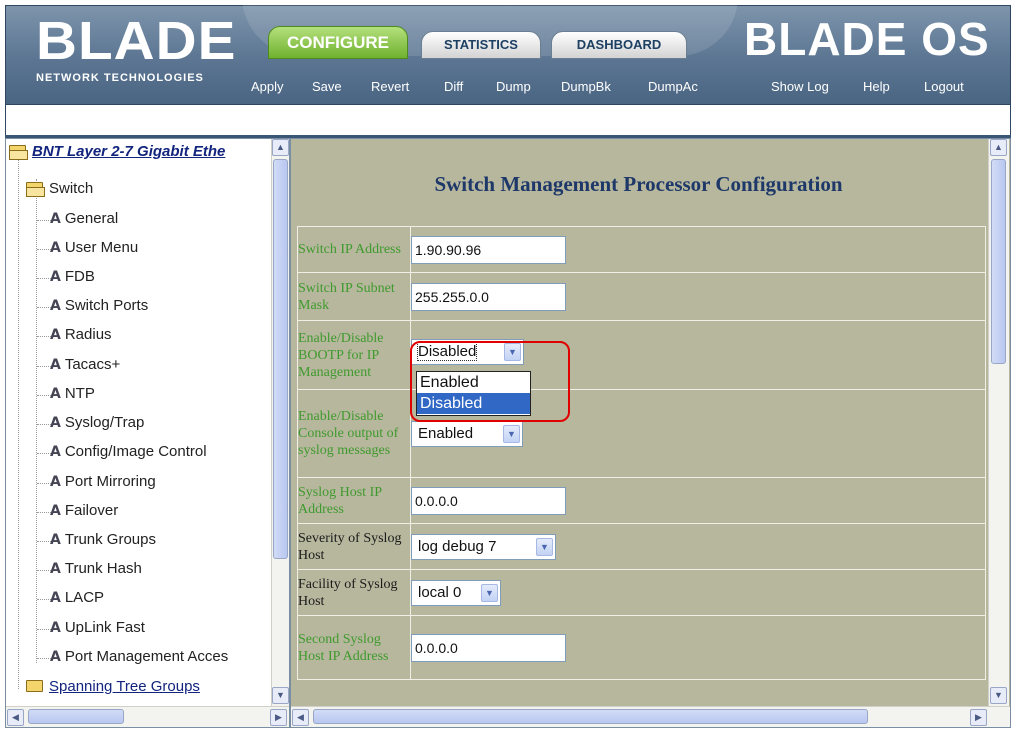  What do you see at coordinates (128, 452) in the screenshot?
I see `tree-item-config-image-control: A Config/Image Control` at bounding box center [128, 452].